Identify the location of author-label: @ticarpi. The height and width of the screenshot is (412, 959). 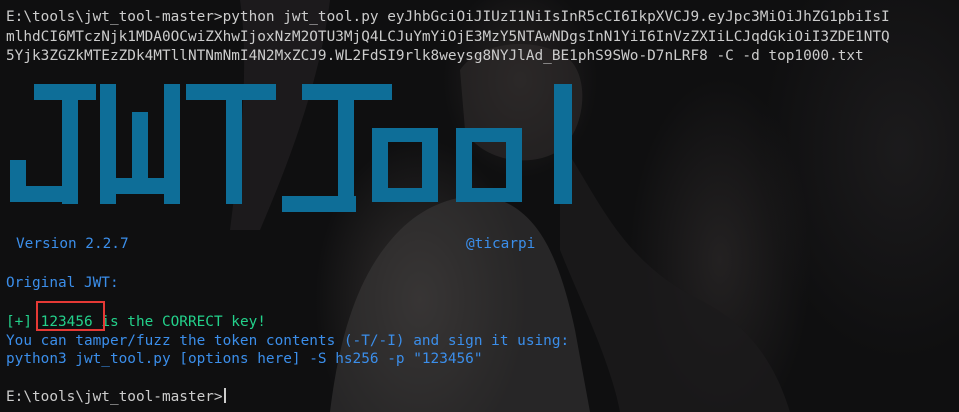
(501, 244).